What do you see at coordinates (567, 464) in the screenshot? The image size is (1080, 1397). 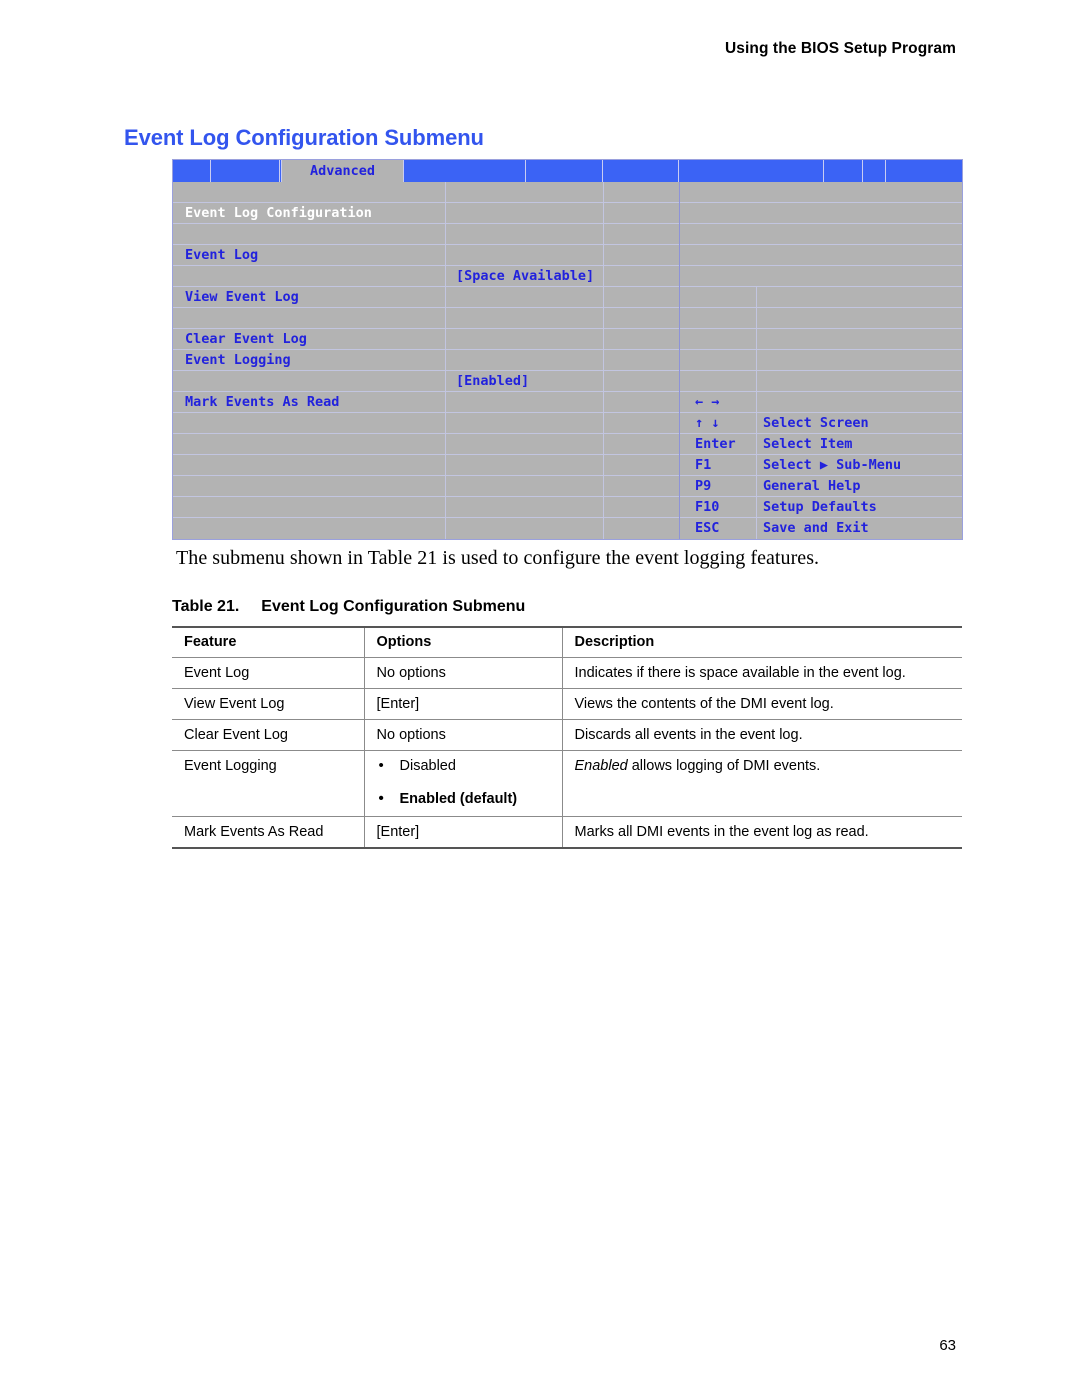 I see `bios-help-row: F1 General Help` at bounding box center [567, 464].